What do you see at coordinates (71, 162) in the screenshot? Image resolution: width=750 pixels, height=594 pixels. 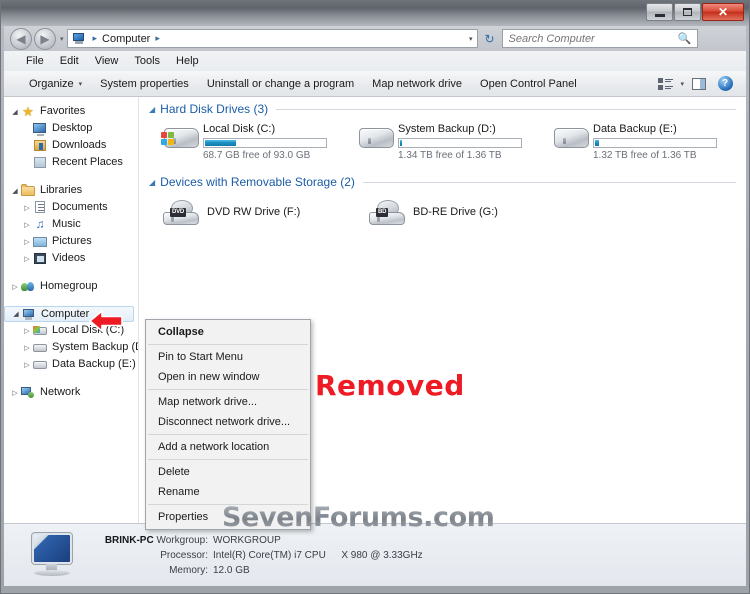 I see `sidebar-item-recent-places: ▷ Recent Places` at bounding box center [71, 162].